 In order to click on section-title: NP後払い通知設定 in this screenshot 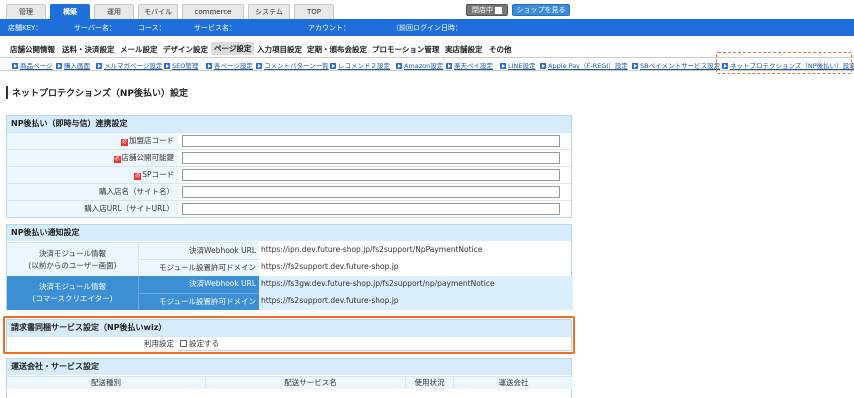, I will do `click(289, 233)`.